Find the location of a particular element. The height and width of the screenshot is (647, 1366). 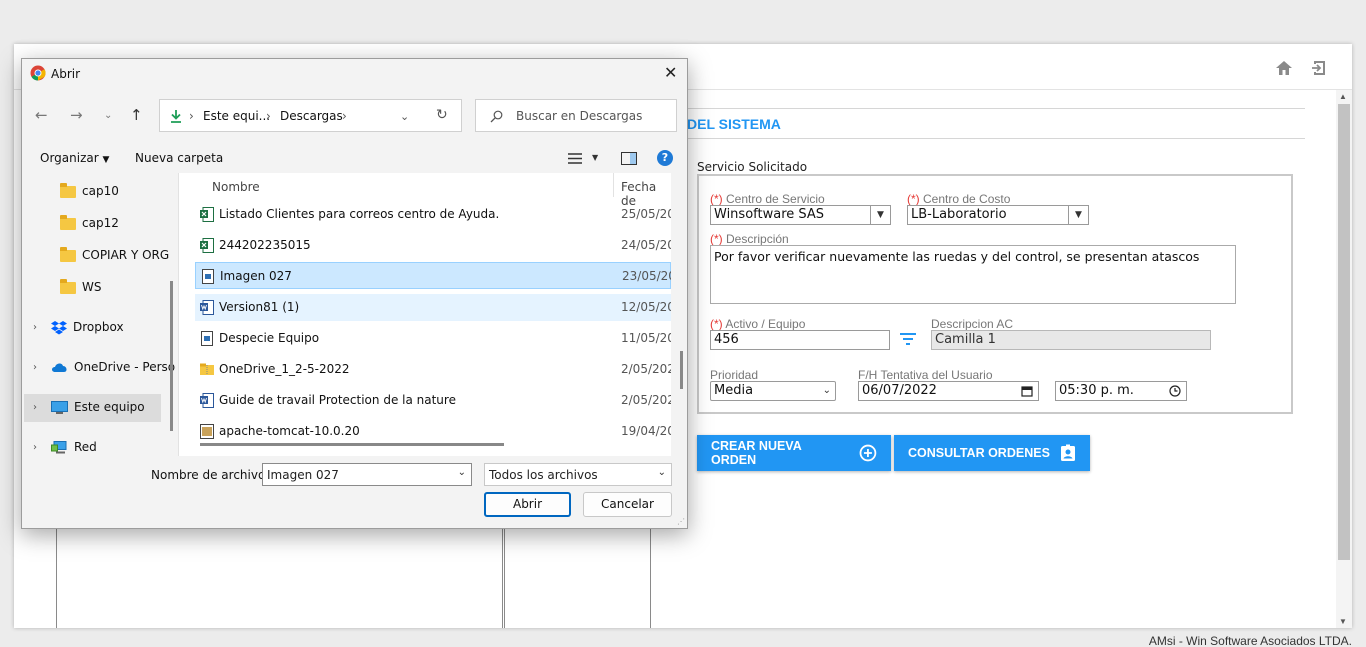

footer-text: AMsi - Win Software Asociados LTDA. is located at coordinates (1250, 640).